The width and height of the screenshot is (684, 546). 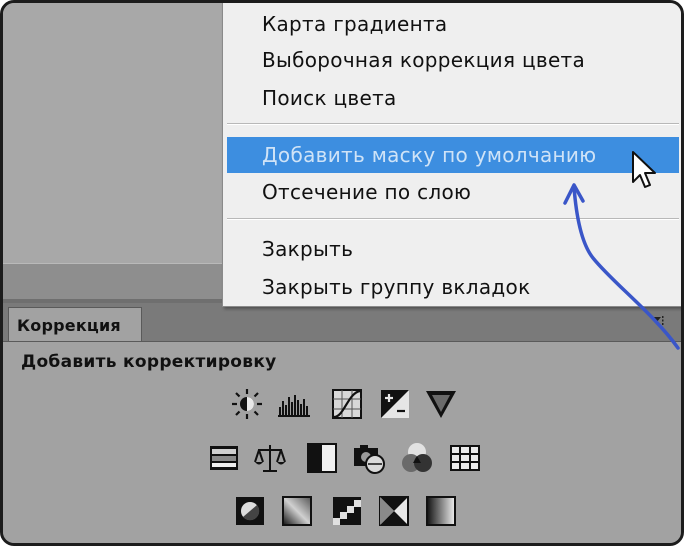 I want to click on black-white-icon, so click(x=322, y=458).